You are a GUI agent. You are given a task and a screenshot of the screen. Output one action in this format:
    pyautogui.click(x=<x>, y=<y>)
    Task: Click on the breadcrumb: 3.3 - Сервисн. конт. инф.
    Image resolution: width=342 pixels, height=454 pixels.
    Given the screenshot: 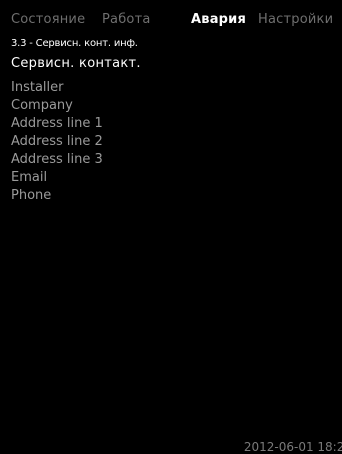 What is the action you would take?
    pyautogui.click(x=74, y=43)
    